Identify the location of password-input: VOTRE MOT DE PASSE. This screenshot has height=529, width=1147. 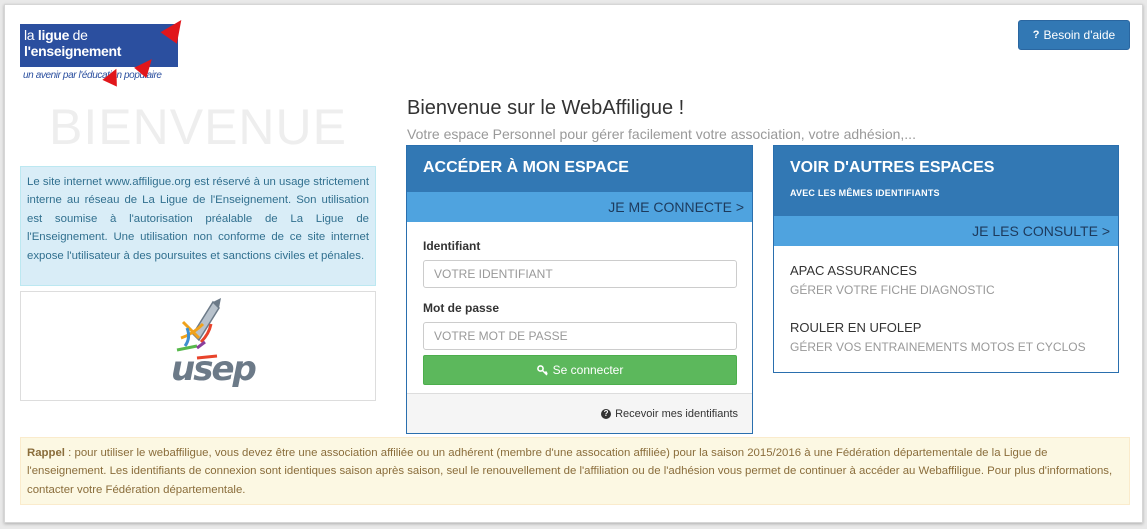
(580, 336).